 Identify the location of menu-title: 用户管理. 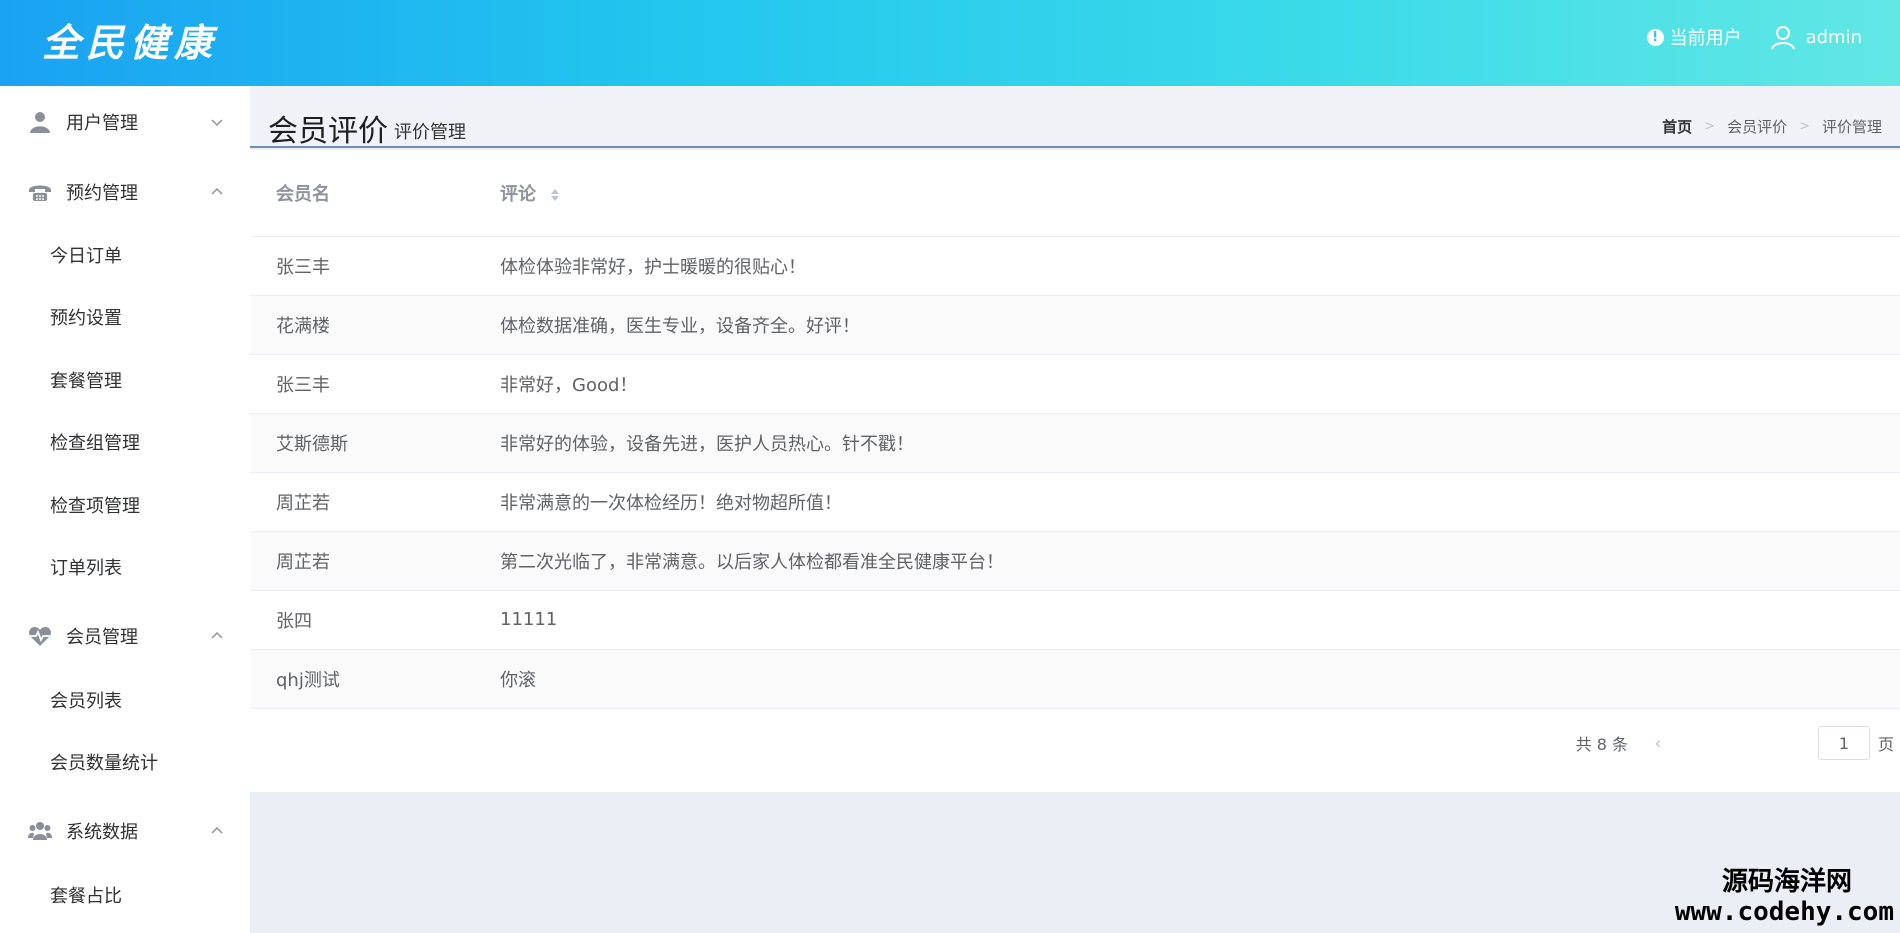
(102, 123).